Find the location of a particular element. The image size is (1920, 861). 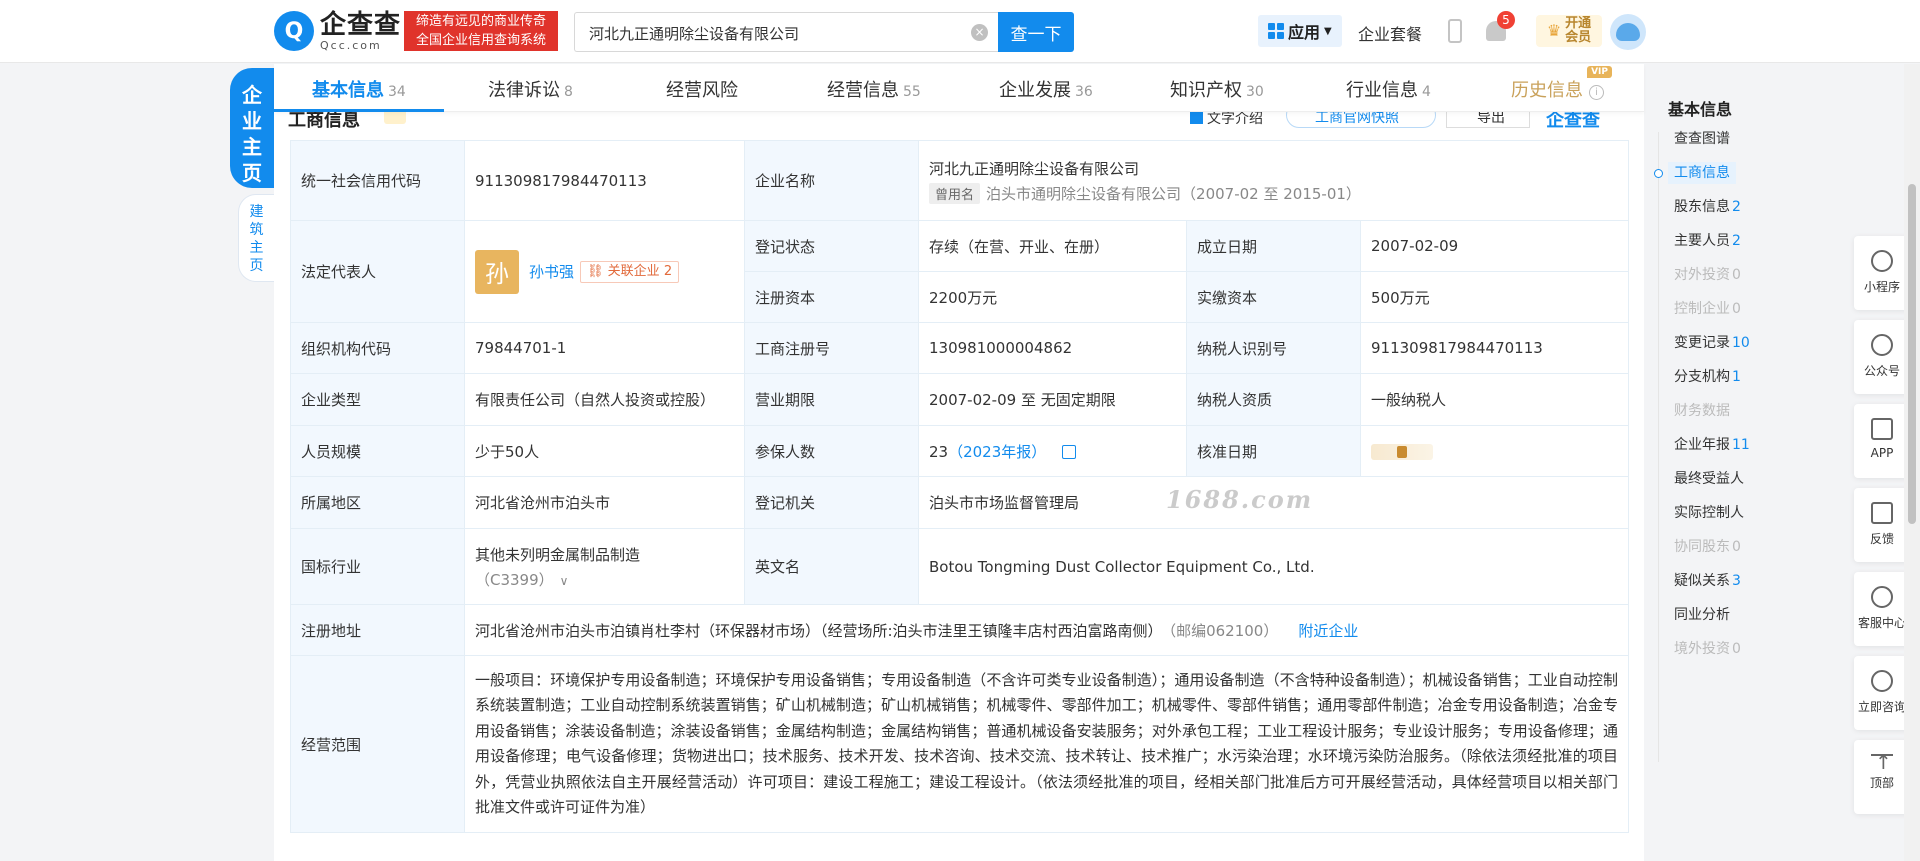

anchor-item: 实际控制人 is located at coordinates (1723, 513).